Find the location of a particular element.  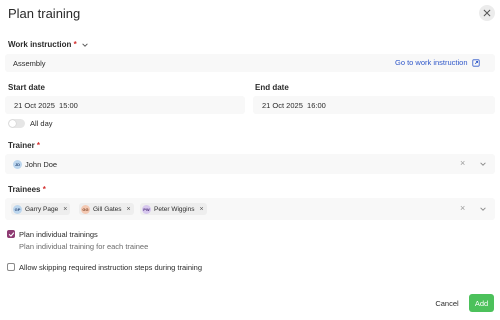

check-icon is located at coordinates (11, 234).